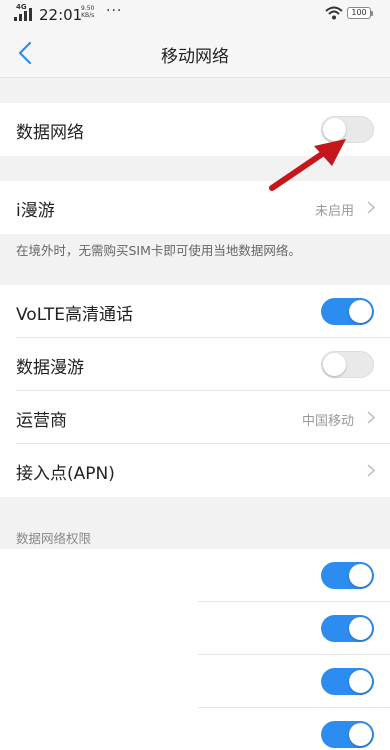 This screenshot has height=750, width=390. Describe the element at coordinates (88, 15) in the screenshot. I see `speed-unit: KB/s` at that location.